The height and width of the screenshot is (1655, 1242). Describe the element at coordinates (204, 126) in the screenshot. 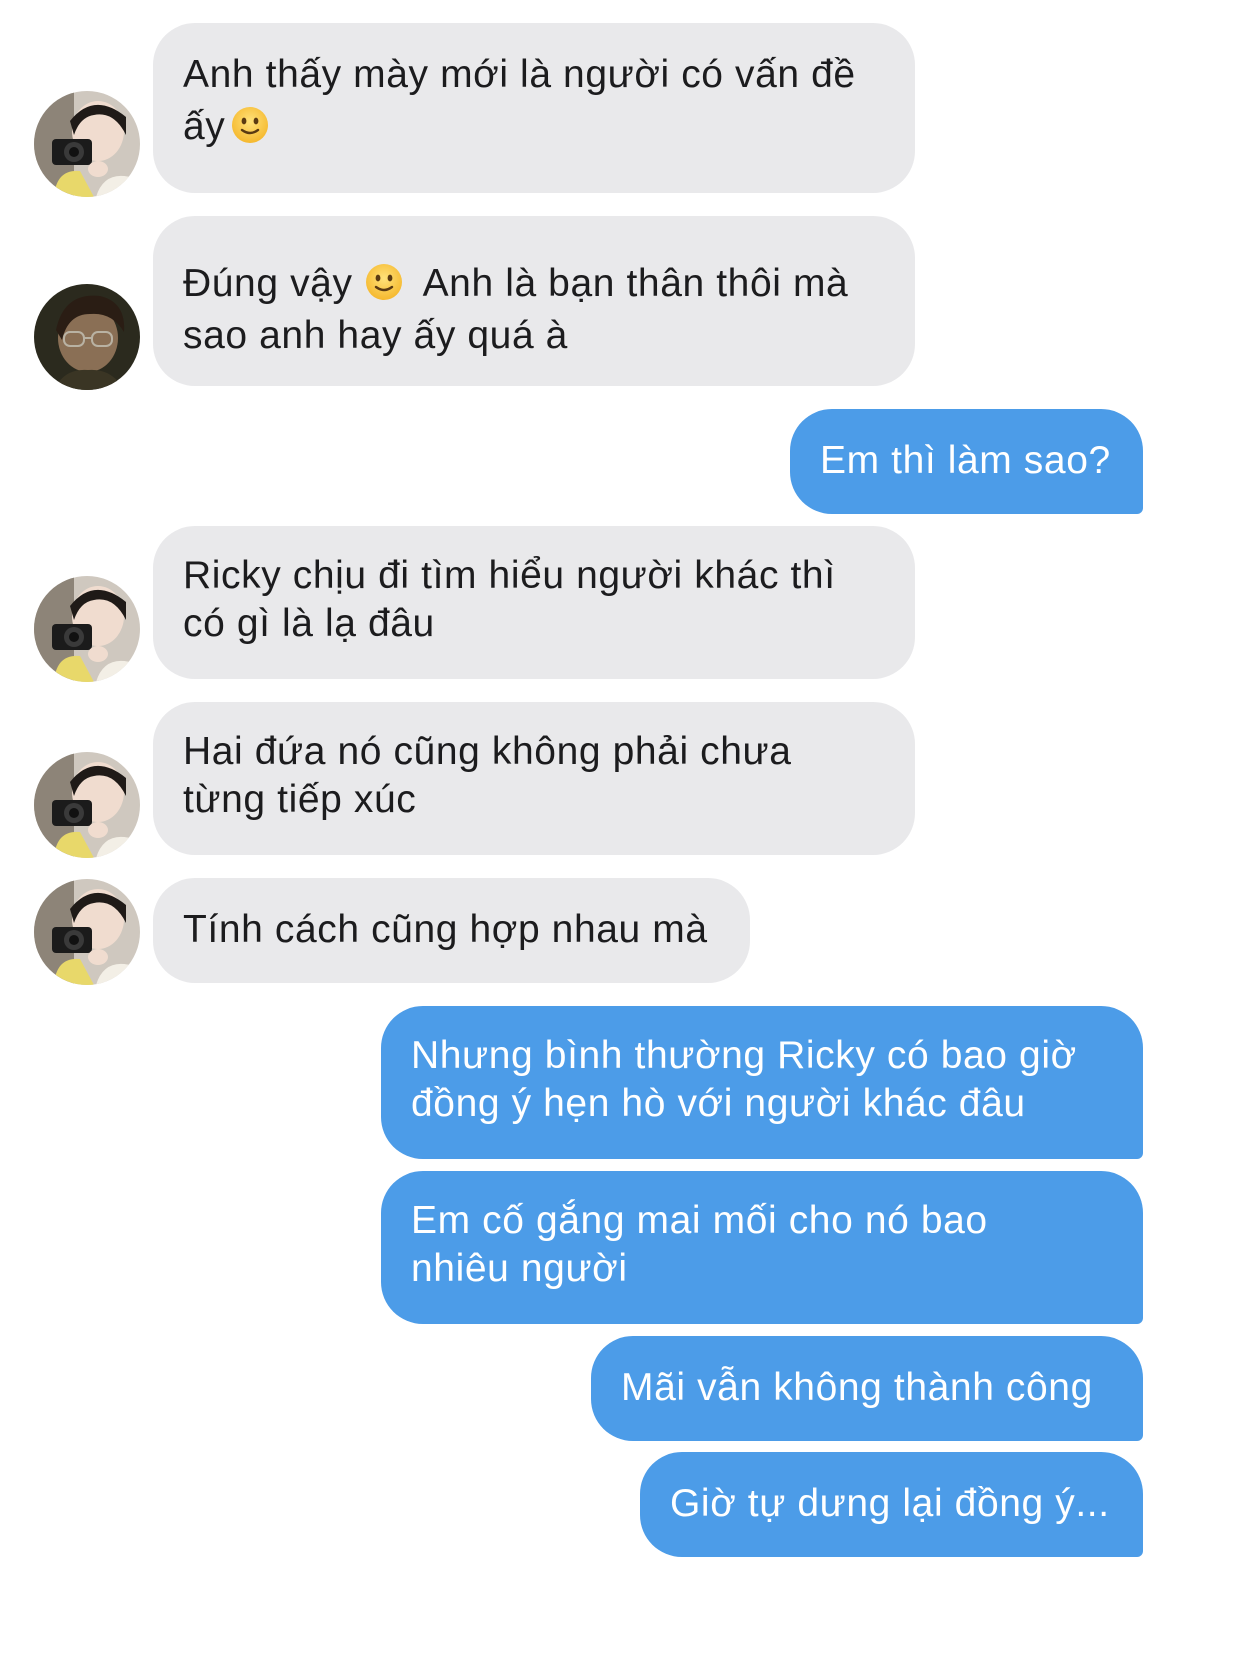

I see `message-text-line: ấy` at that location.